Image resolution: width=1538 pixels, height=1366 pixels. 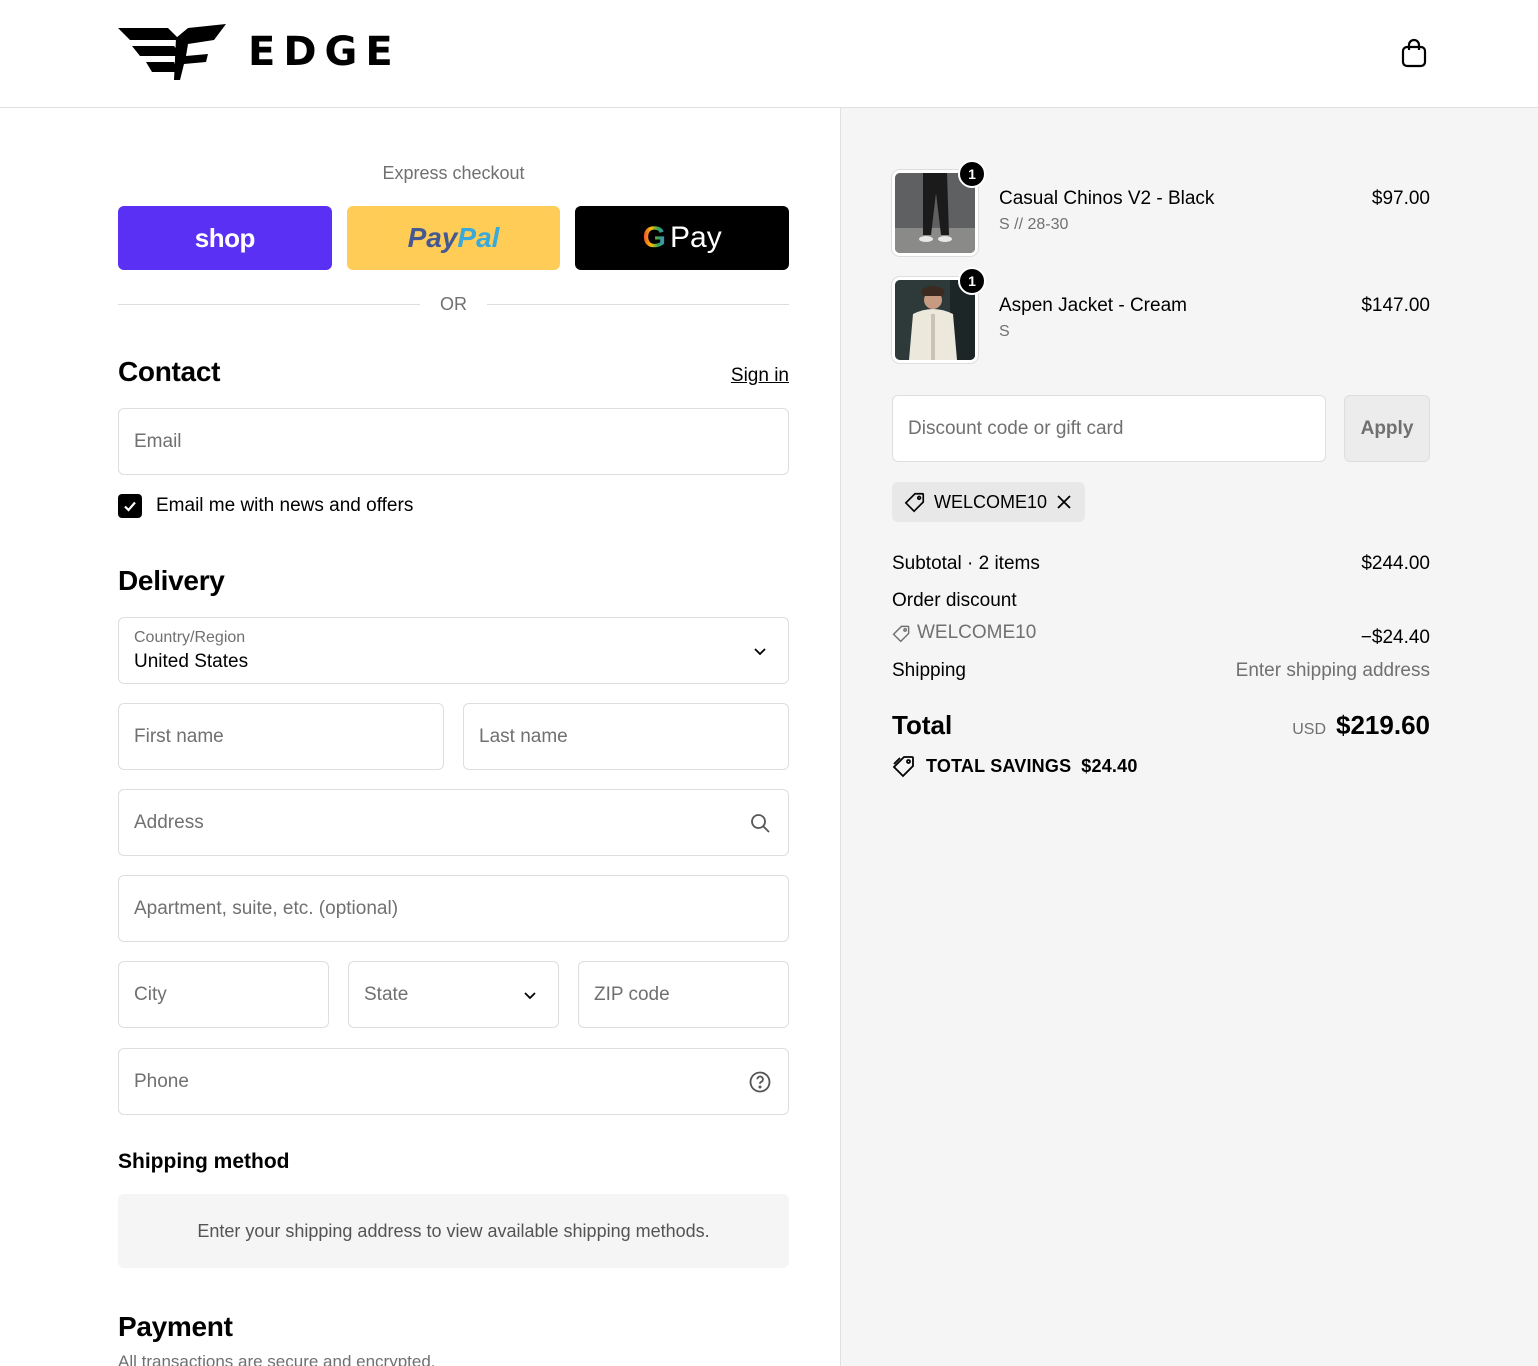 I want to click on or-label: OR, so click(x=453, y=304).